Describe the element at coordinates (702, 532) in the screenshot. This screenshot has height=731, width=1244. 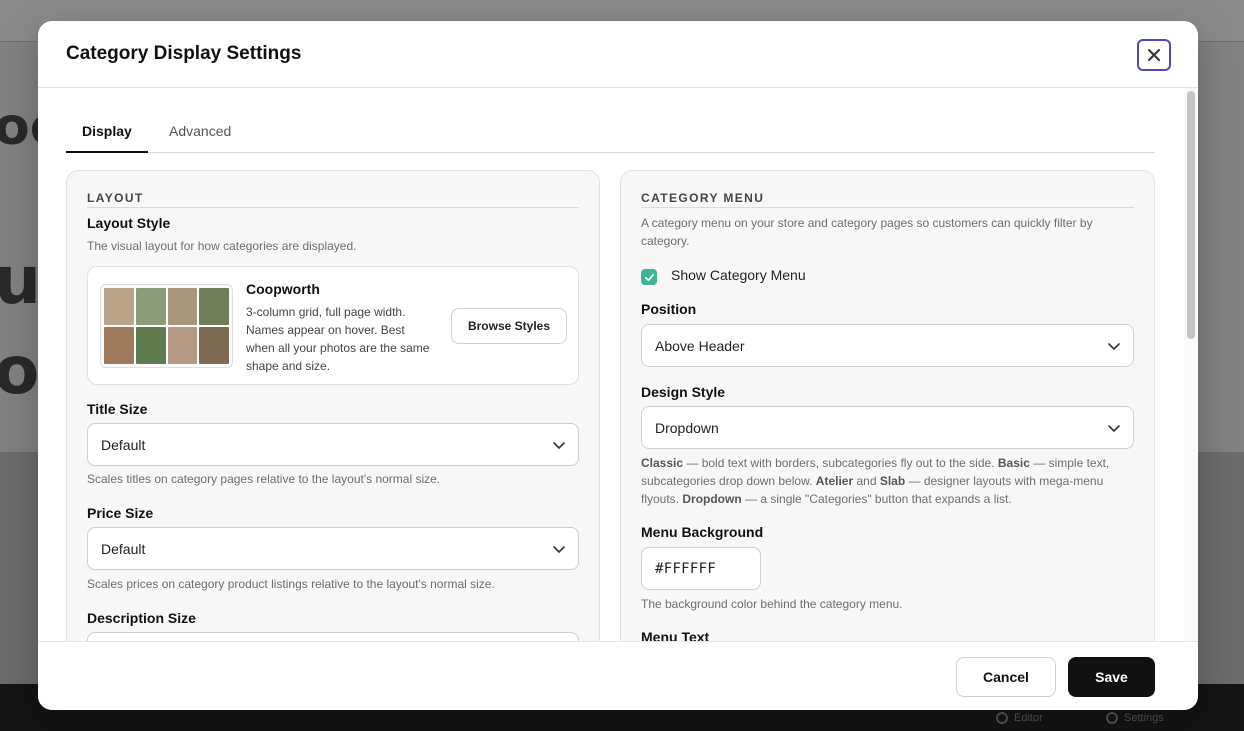
I see `menu-background-label: Menu Background` at that location.